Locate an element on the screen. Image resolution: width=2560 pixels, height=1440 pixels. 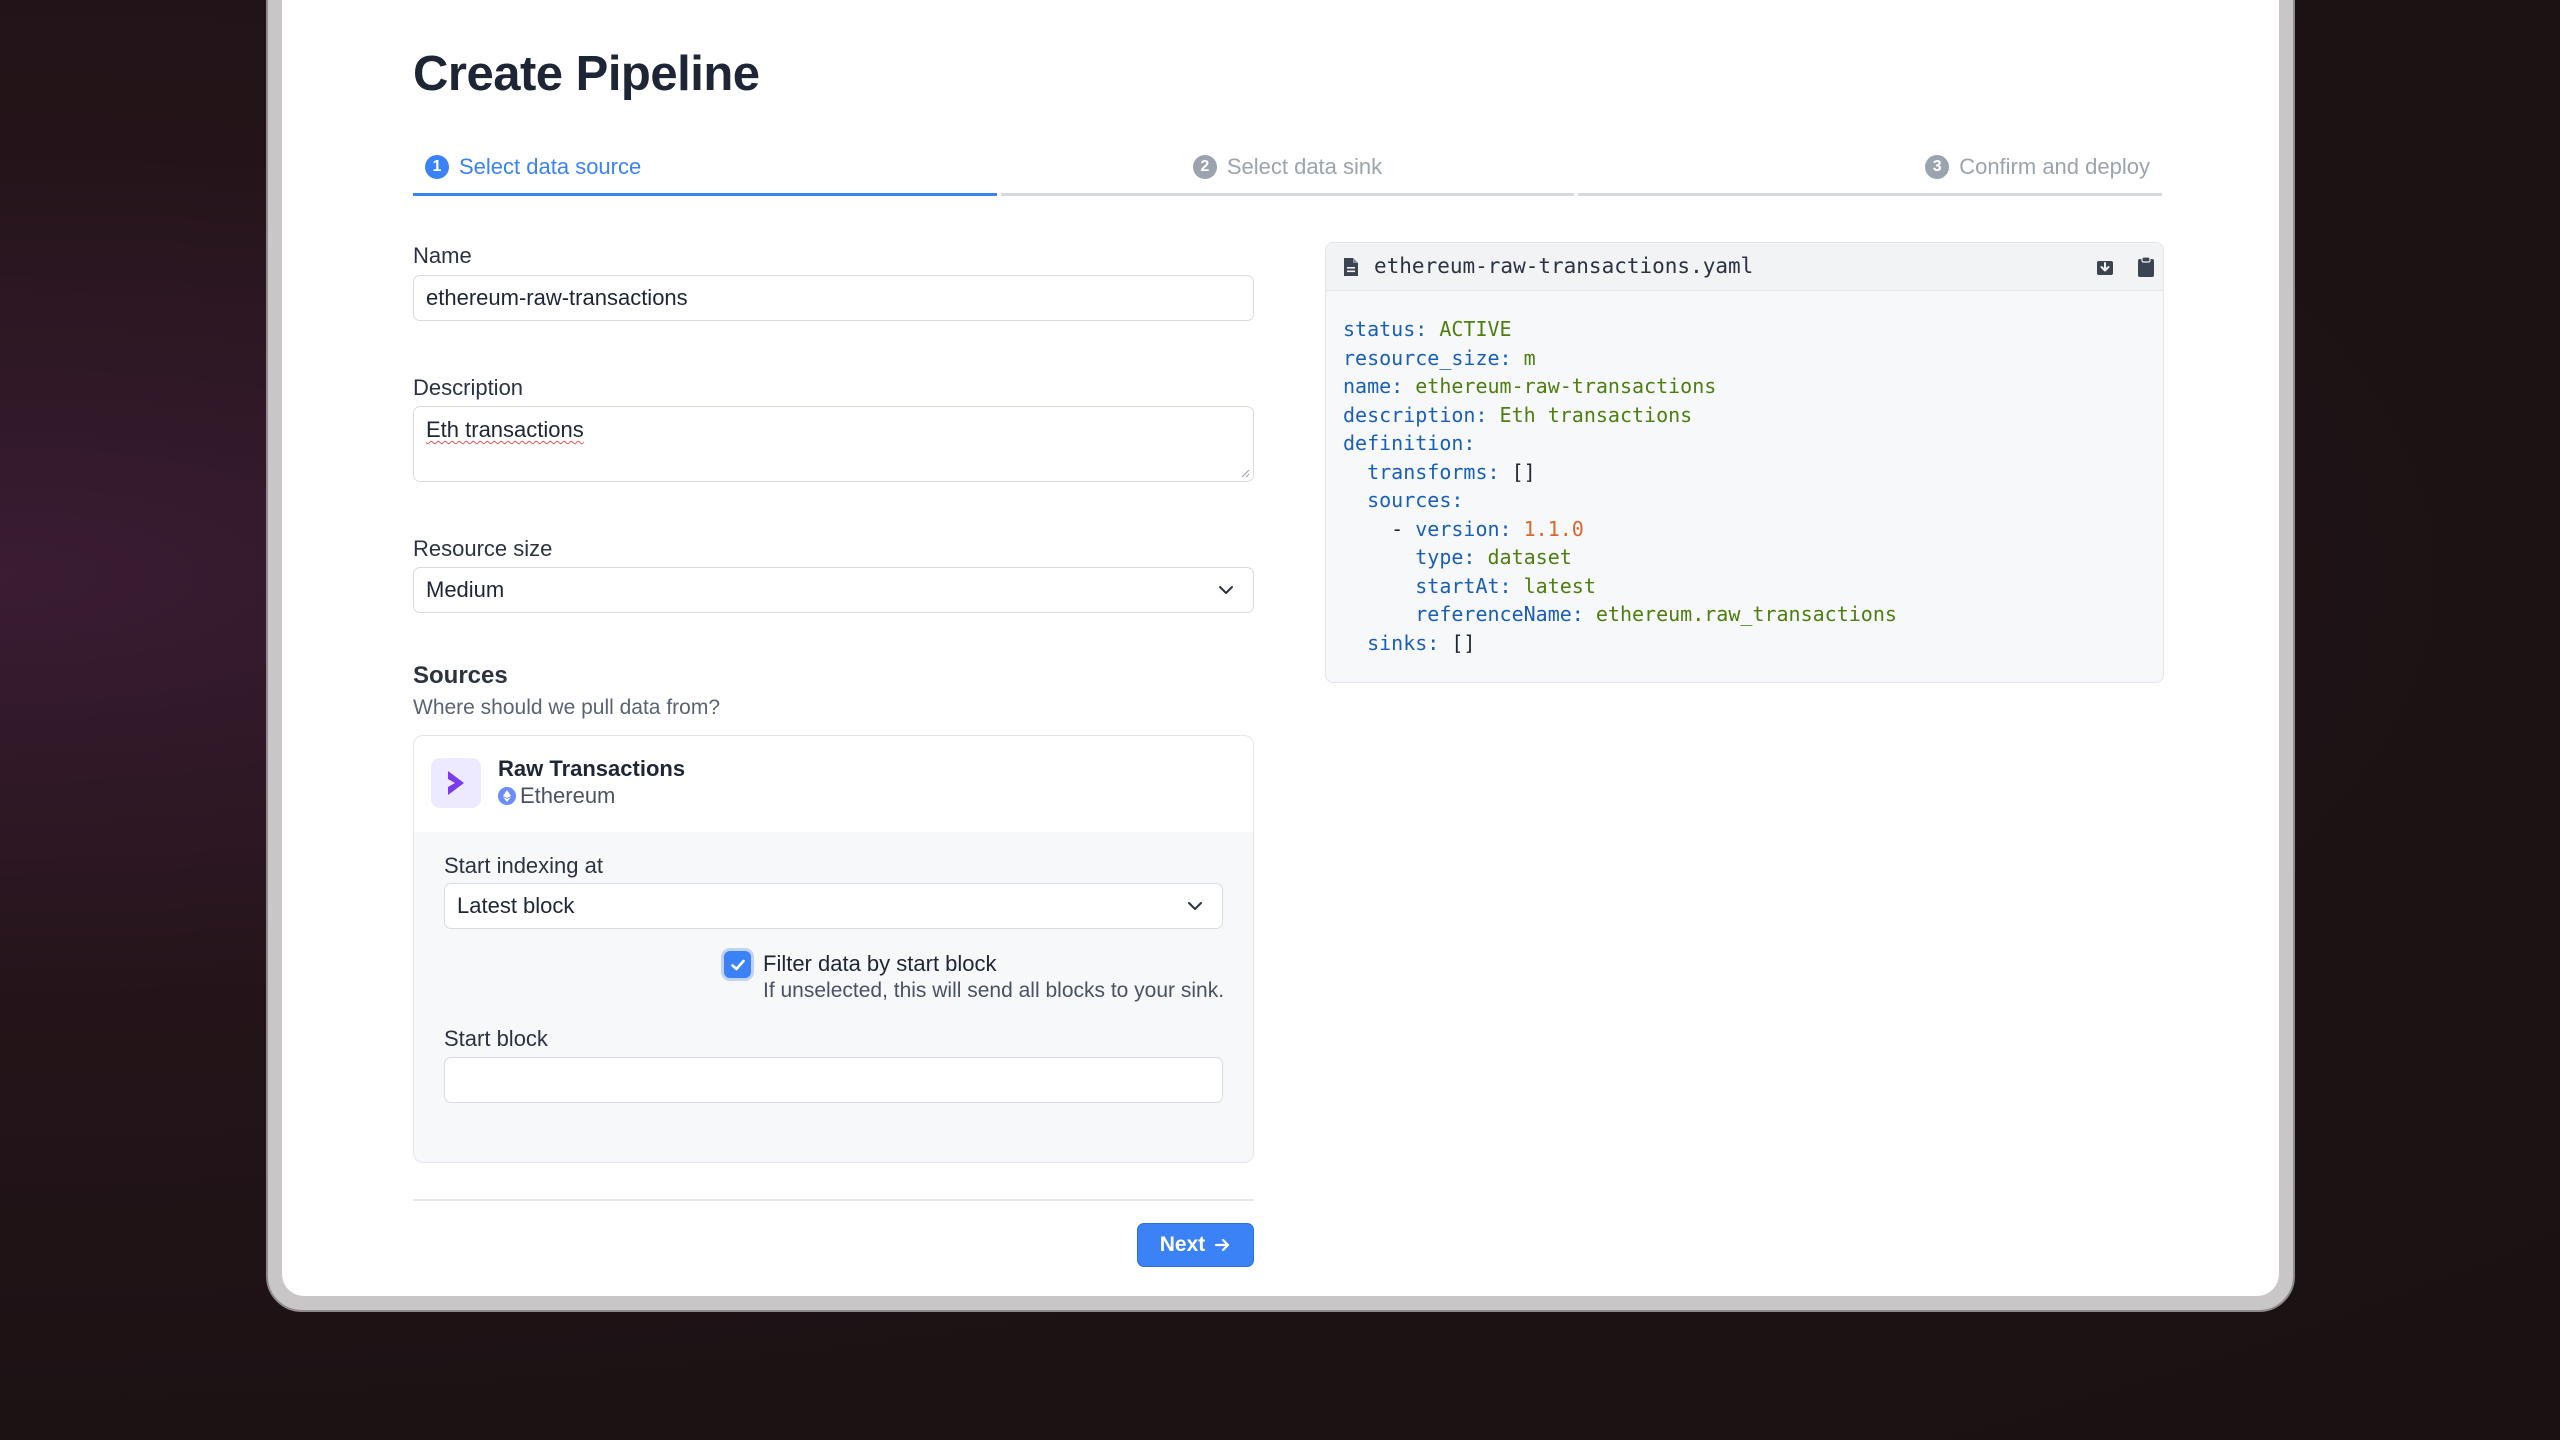
sources-title: Sources is located at coordinates (460, 675).